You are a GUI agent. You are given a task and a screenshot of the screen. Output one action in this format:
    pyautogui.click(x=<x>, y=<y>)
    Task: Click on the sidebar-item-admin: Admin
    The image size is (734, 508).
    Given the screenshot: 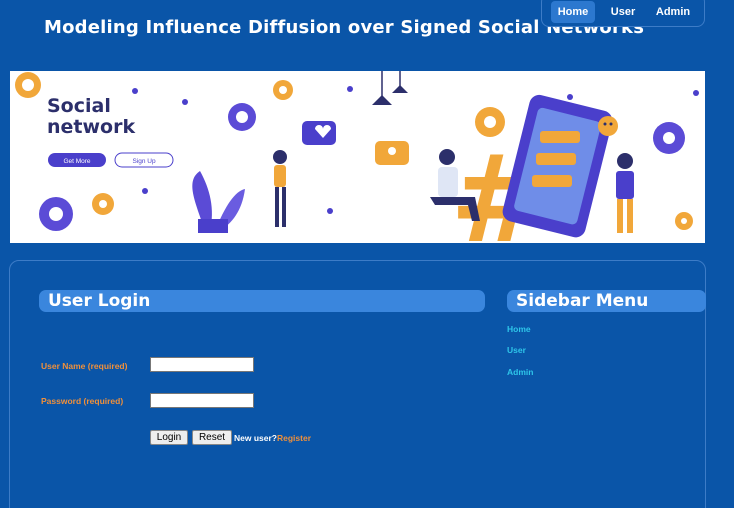 What is the action you would take?
    pyautogui.click(x=520, y=372)
    